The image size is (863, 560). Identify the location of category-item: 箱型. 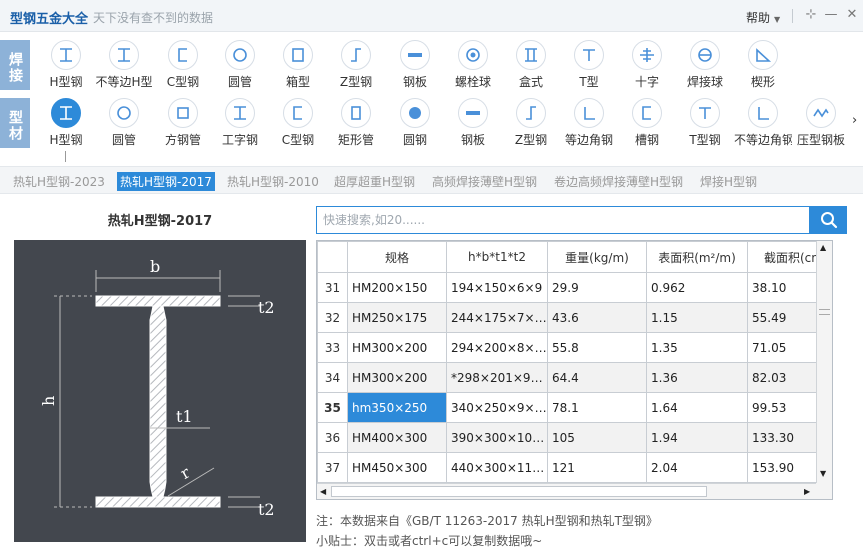
(298, 65).